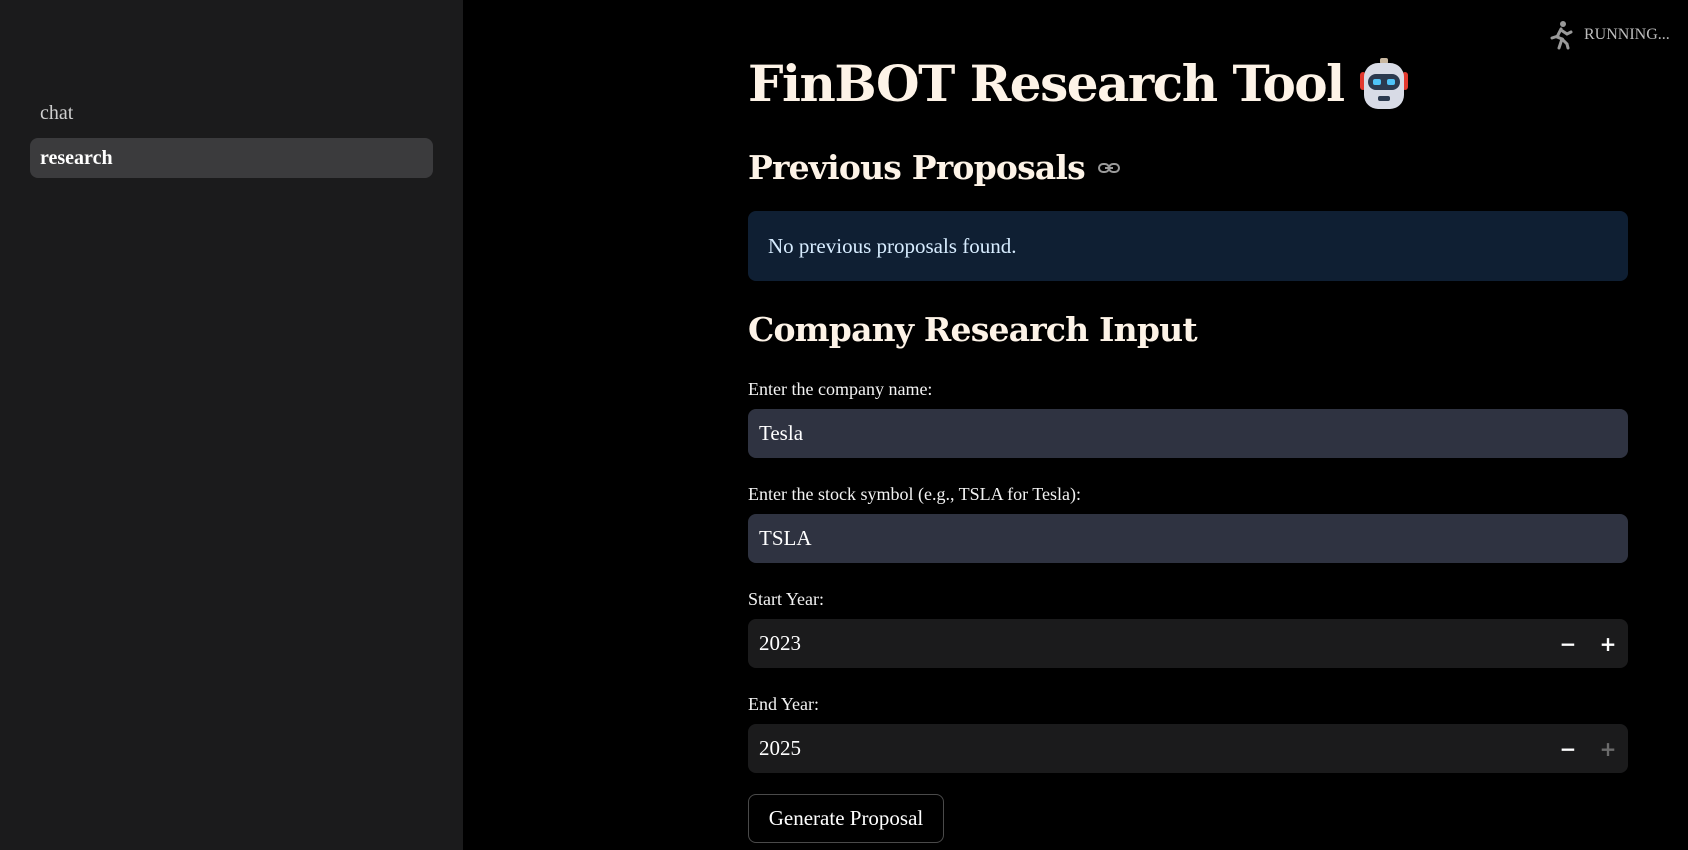 The width and height of the screenshot is (1688, 850). What do you see at coordinates (1608, 748) in the screenshot?
I see `end-year-increment-button: +` at bounding box center [1608, 748].